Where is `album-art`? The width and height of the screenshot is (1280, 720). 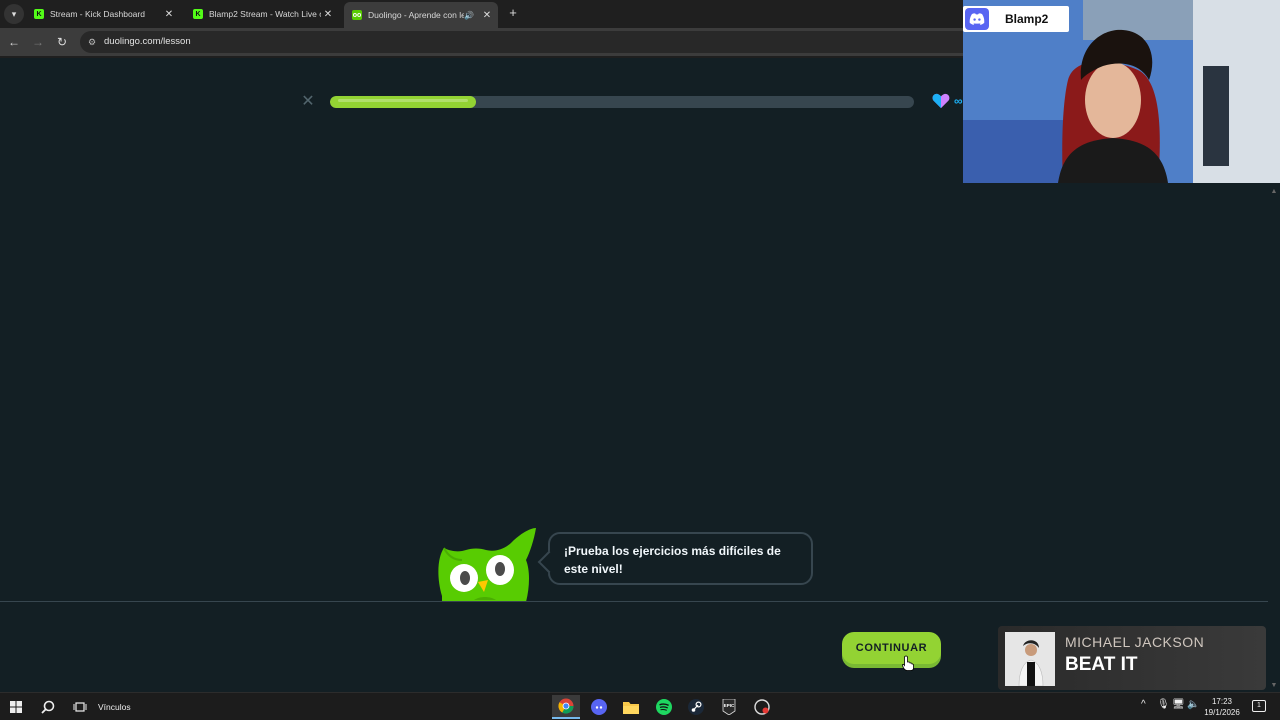
album-art is located at coordinates (1030, 659).